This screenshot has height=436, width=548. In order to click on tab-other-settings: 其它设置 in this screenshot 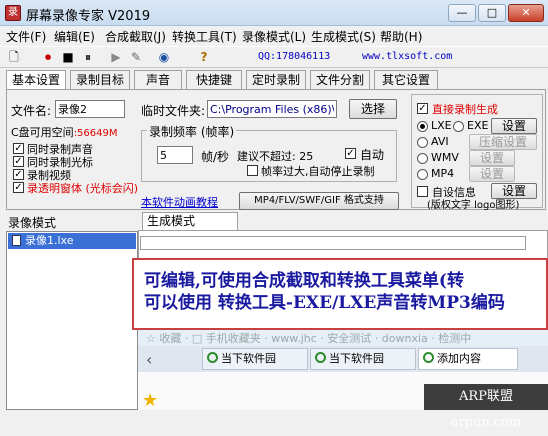, I will do `click(406, 80)`.